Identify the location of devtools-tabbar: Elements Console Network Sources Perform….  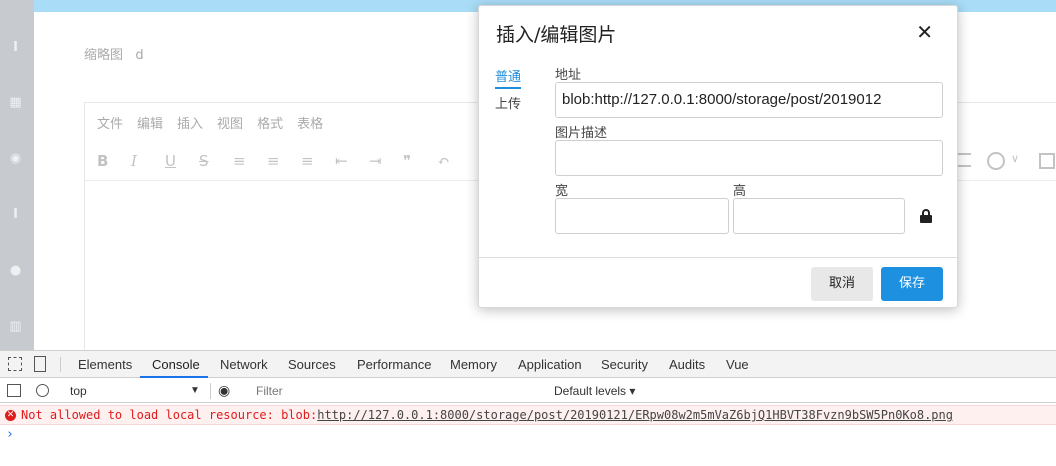
(528, 364).